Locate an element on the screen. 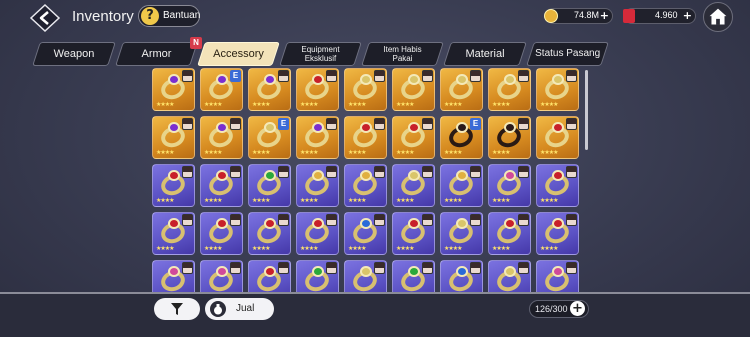 This screenshot has height=337, width=750. tab-accessory: Accessory is located at coordinates (238, 54).